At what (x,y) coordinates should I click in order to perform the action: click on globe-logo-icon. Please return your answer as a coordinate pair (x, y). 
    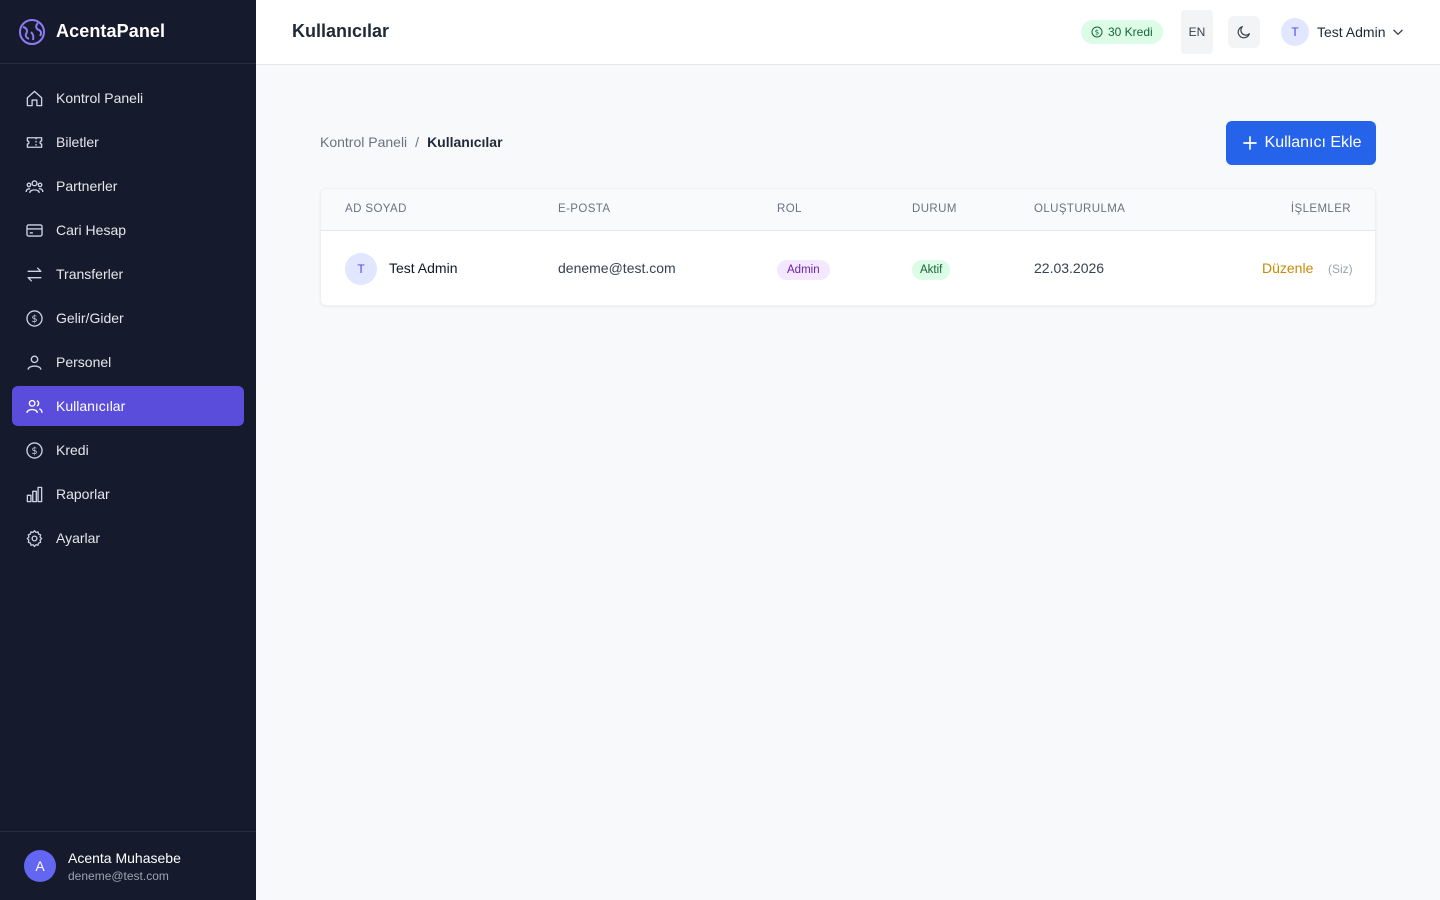
    Looking at the image, I should click on (32, 32).